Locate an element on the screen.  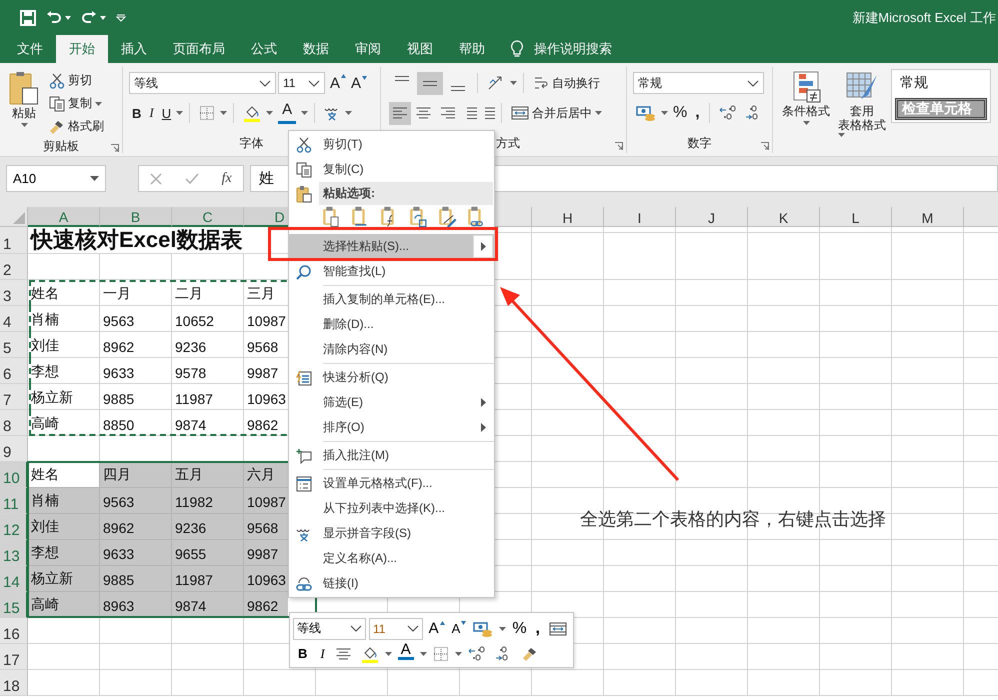
ribbon-tab: 开始 is located at coordinates (82, 49).